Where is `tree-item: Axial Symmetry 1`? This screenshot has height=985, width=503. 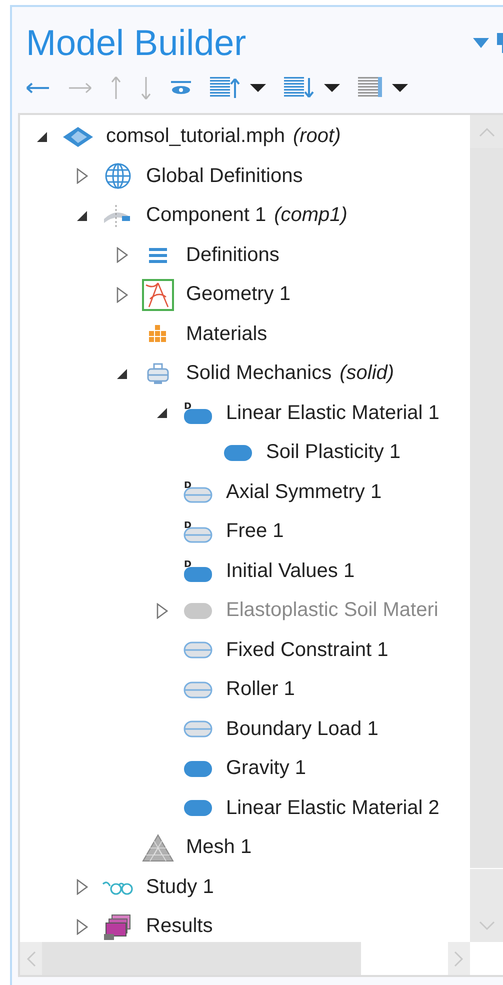
tree-item: Axial Symmetry 1 is located at coordinates (304, 492).